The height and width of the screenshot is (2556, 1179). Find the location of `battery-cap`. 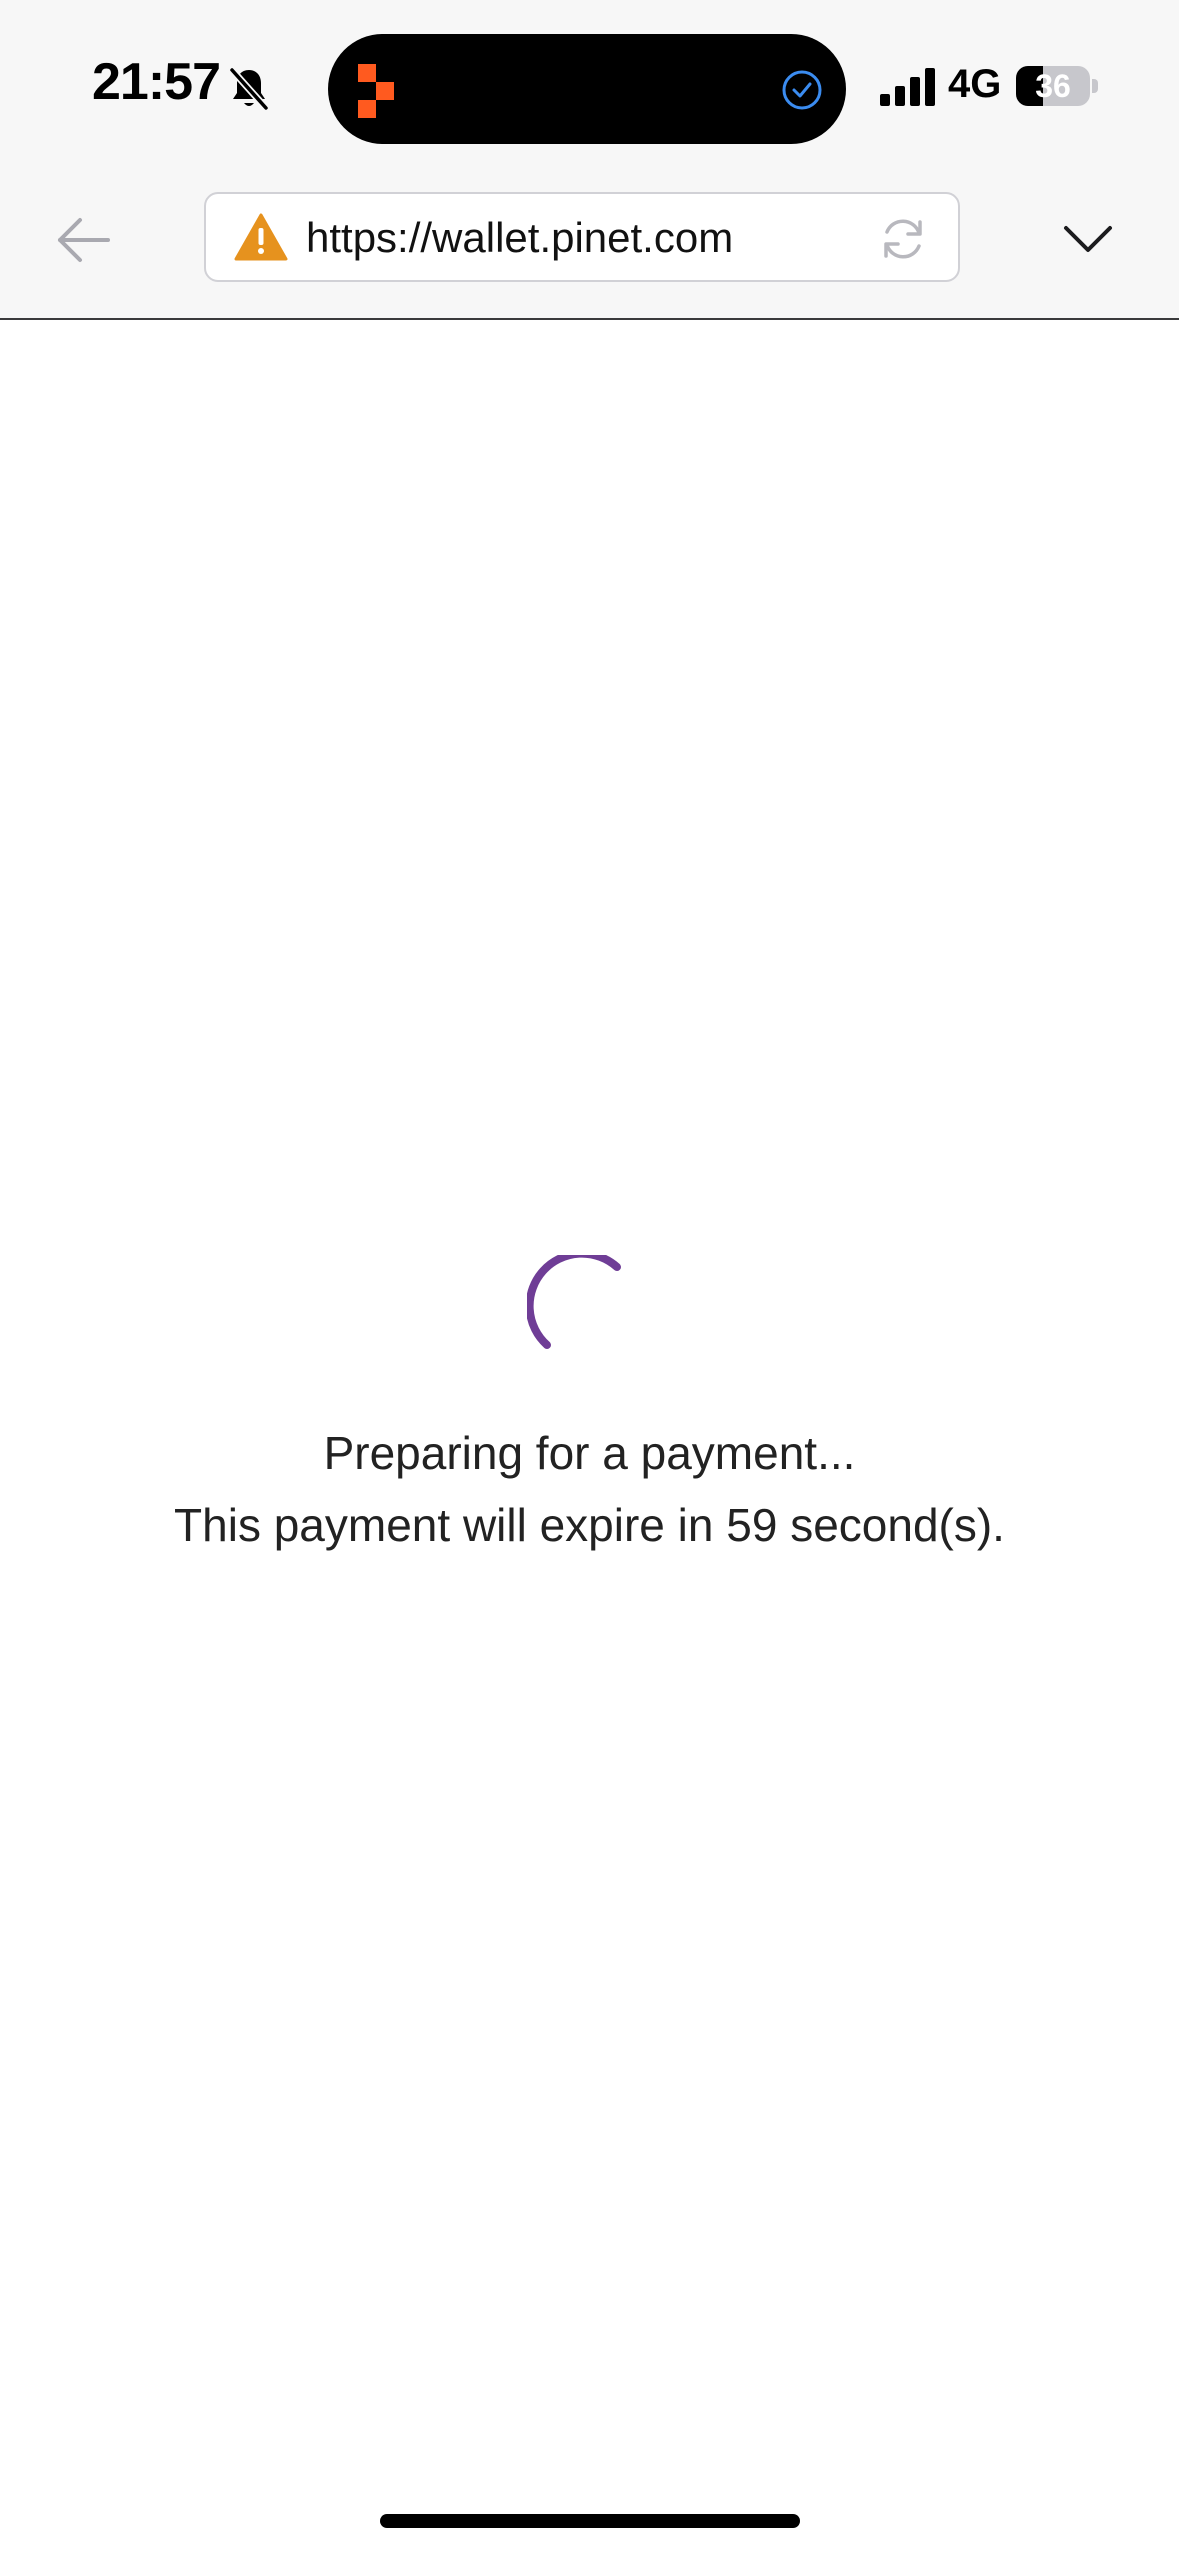

battery-cap is located at coordinates (1095, 86).